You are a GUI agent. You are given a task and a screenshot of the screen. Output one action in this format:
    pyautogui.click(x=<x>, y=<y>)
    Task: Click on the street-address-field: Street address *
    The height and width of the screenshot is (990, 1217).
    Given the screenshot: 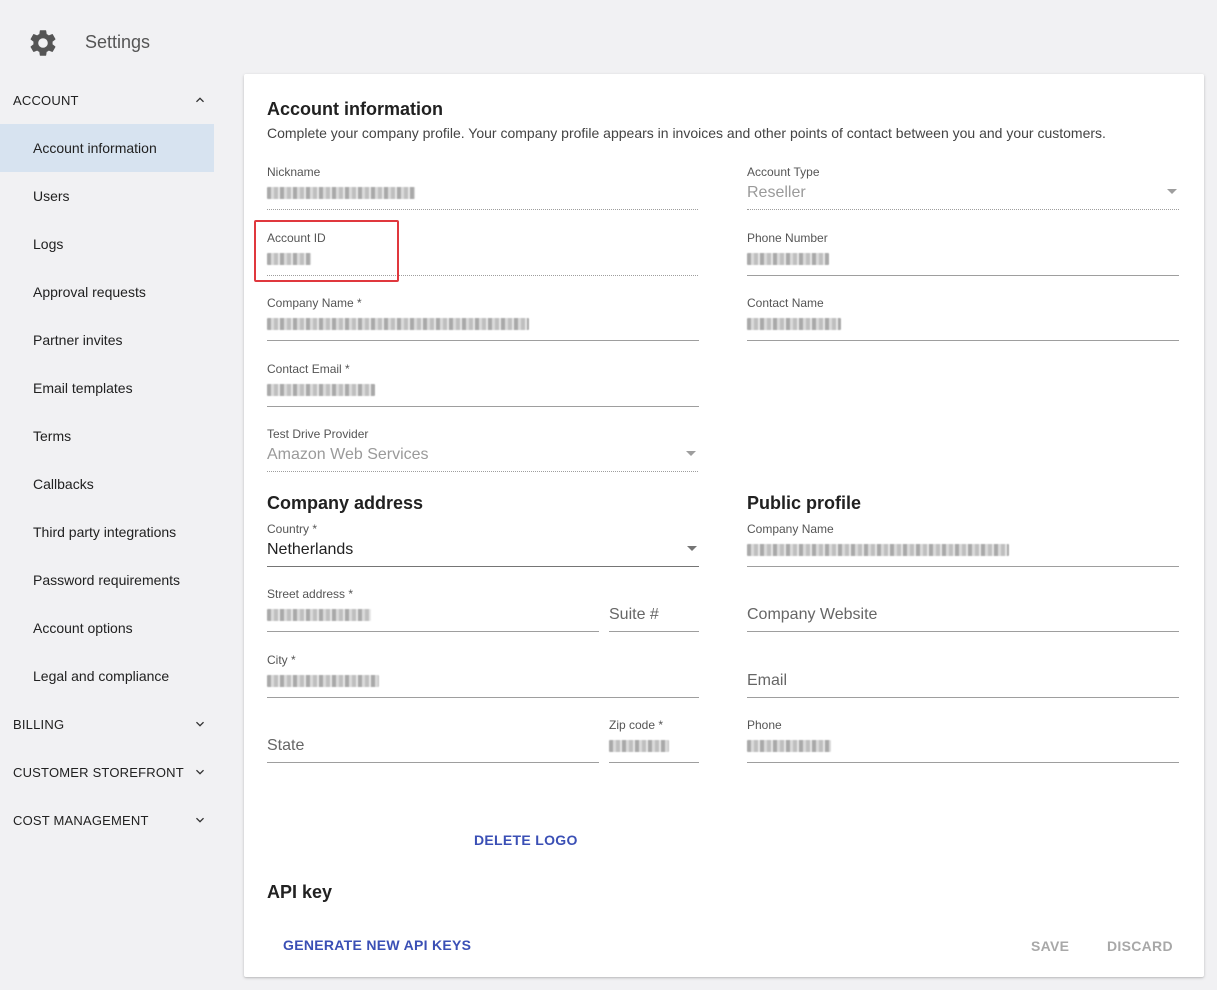 What is the action you would take?
    pyautogui.click(x=433, y=609)
    